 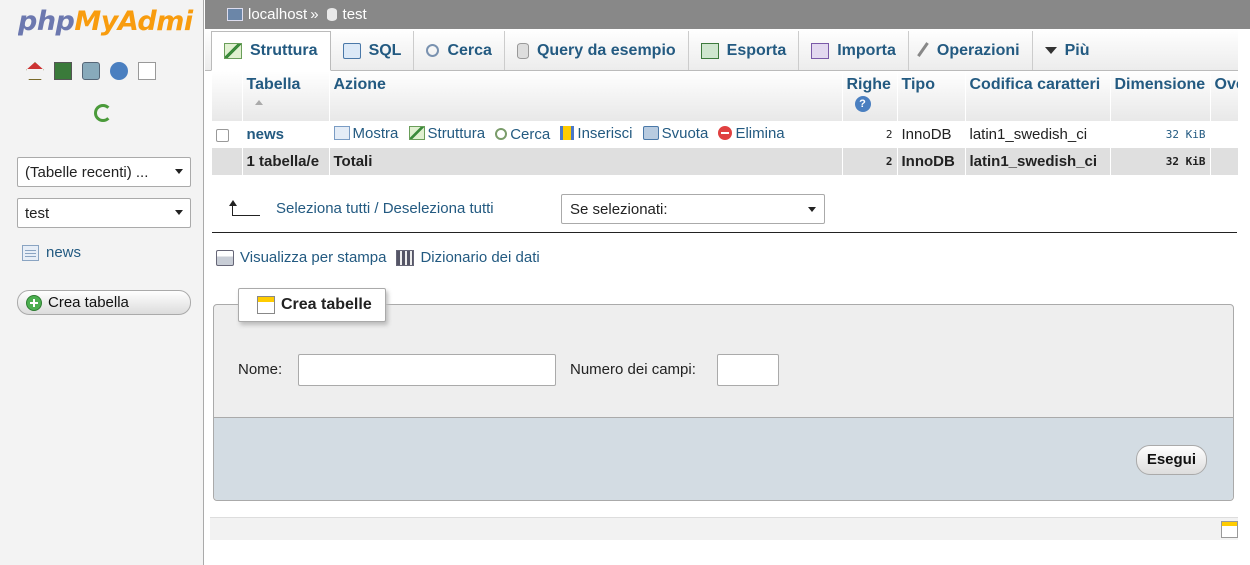 What do you see at coordinates (723, 458) in the screenshot?
I see `create-table-footer: Esegui` at bounding box center [723, 458].